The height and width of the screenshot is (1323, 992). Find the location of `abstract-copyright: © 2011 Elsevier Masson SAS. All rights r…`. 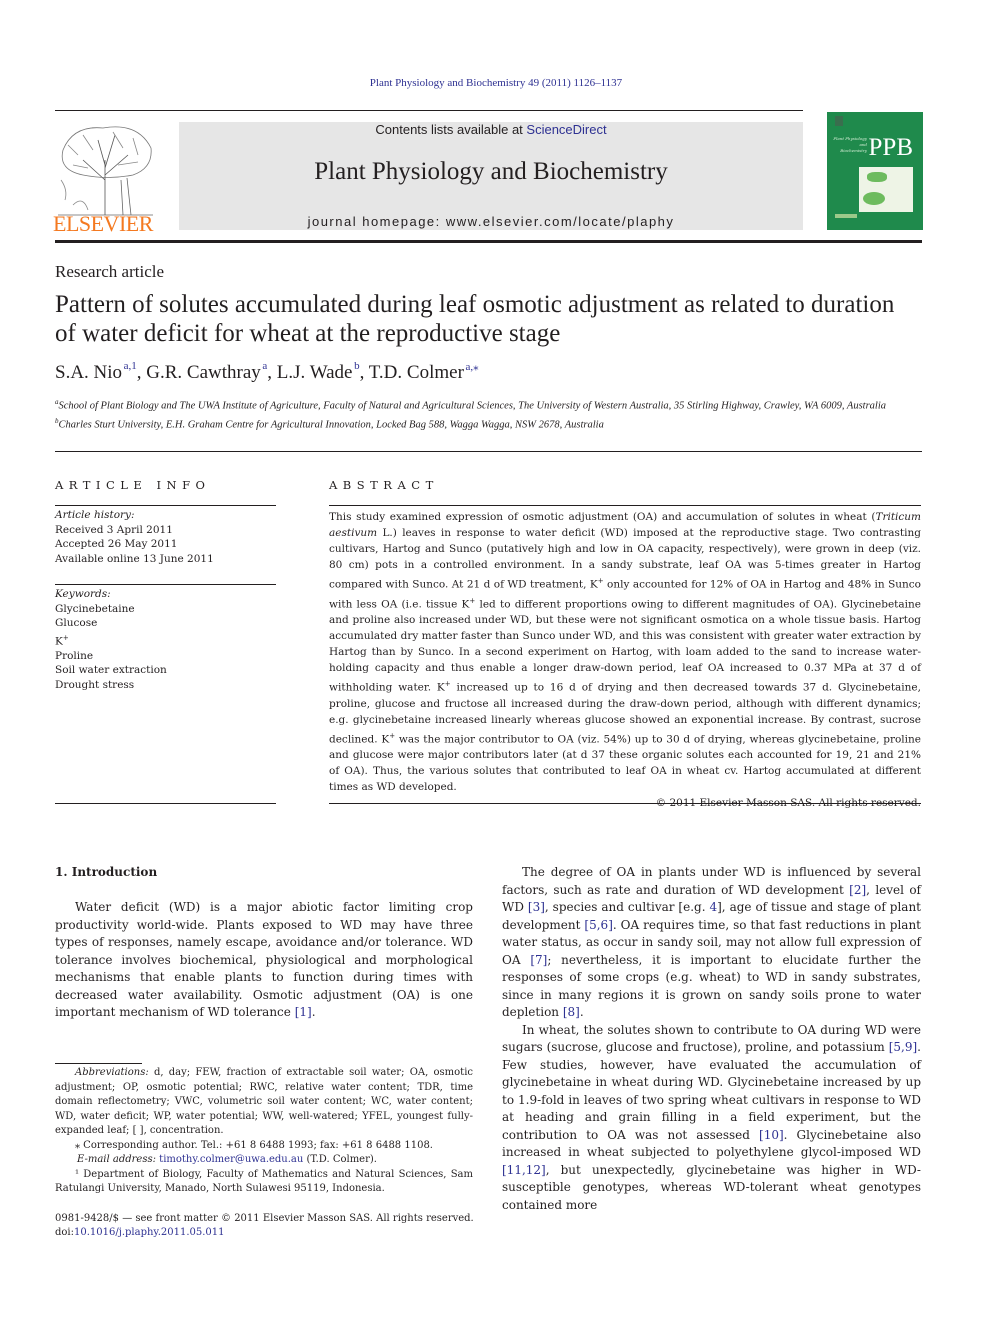

abstract-copyright: © 2011 Elsevier Masson SAS. All rights r… is located at coordinates (788, 803).